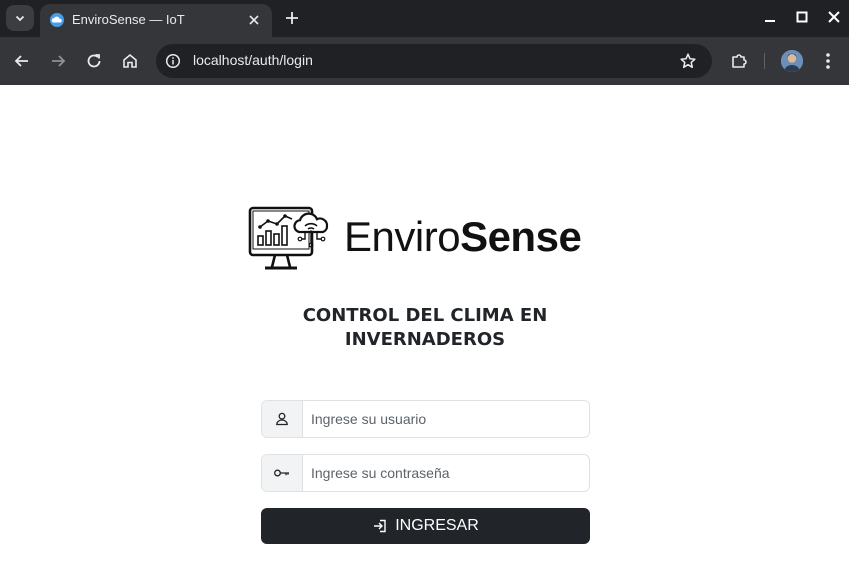  Describe the element at coordinates (58, 61) in the screenshot. I see `forward-arrow-icon` at that location.